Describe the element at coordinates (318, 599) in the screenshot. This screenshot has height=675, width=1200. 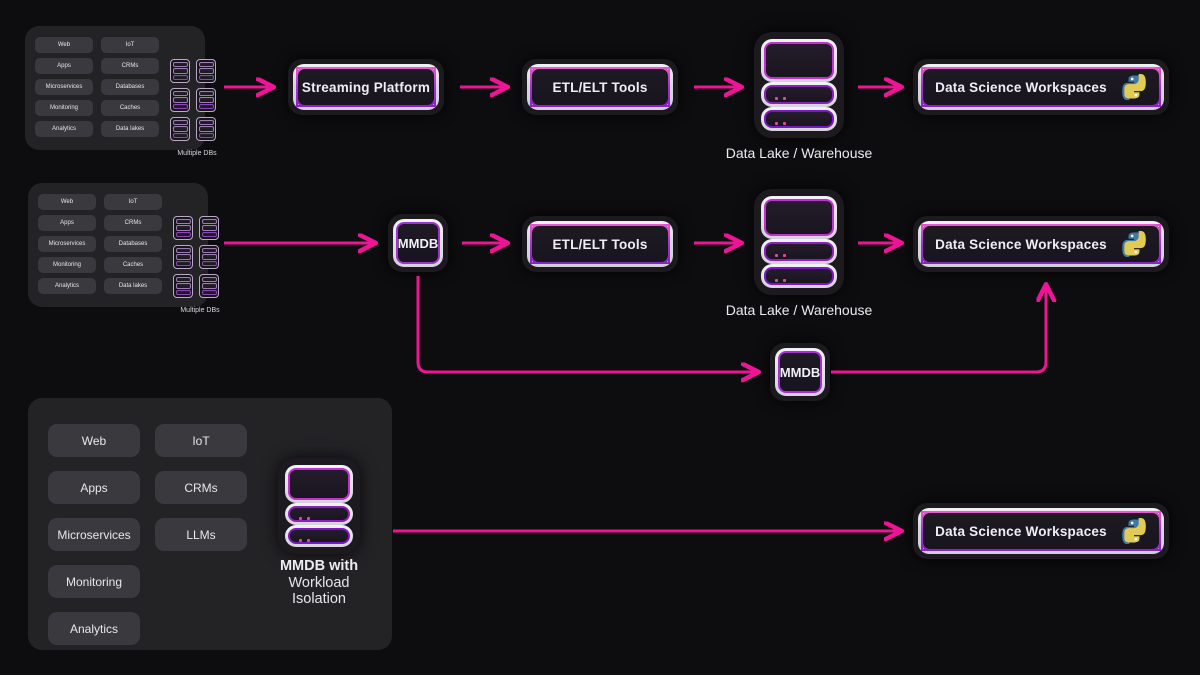
I see `caption-line-3: Isolation` at that location.